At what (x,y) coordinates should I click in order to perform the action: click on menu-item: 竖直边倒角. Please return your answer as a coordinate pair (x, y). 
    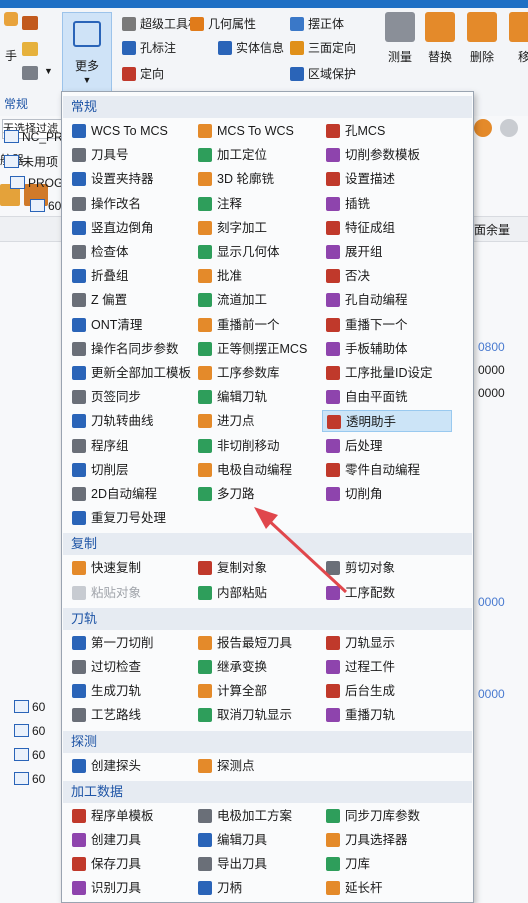
    Looking at the image, I should click on (129, 228).